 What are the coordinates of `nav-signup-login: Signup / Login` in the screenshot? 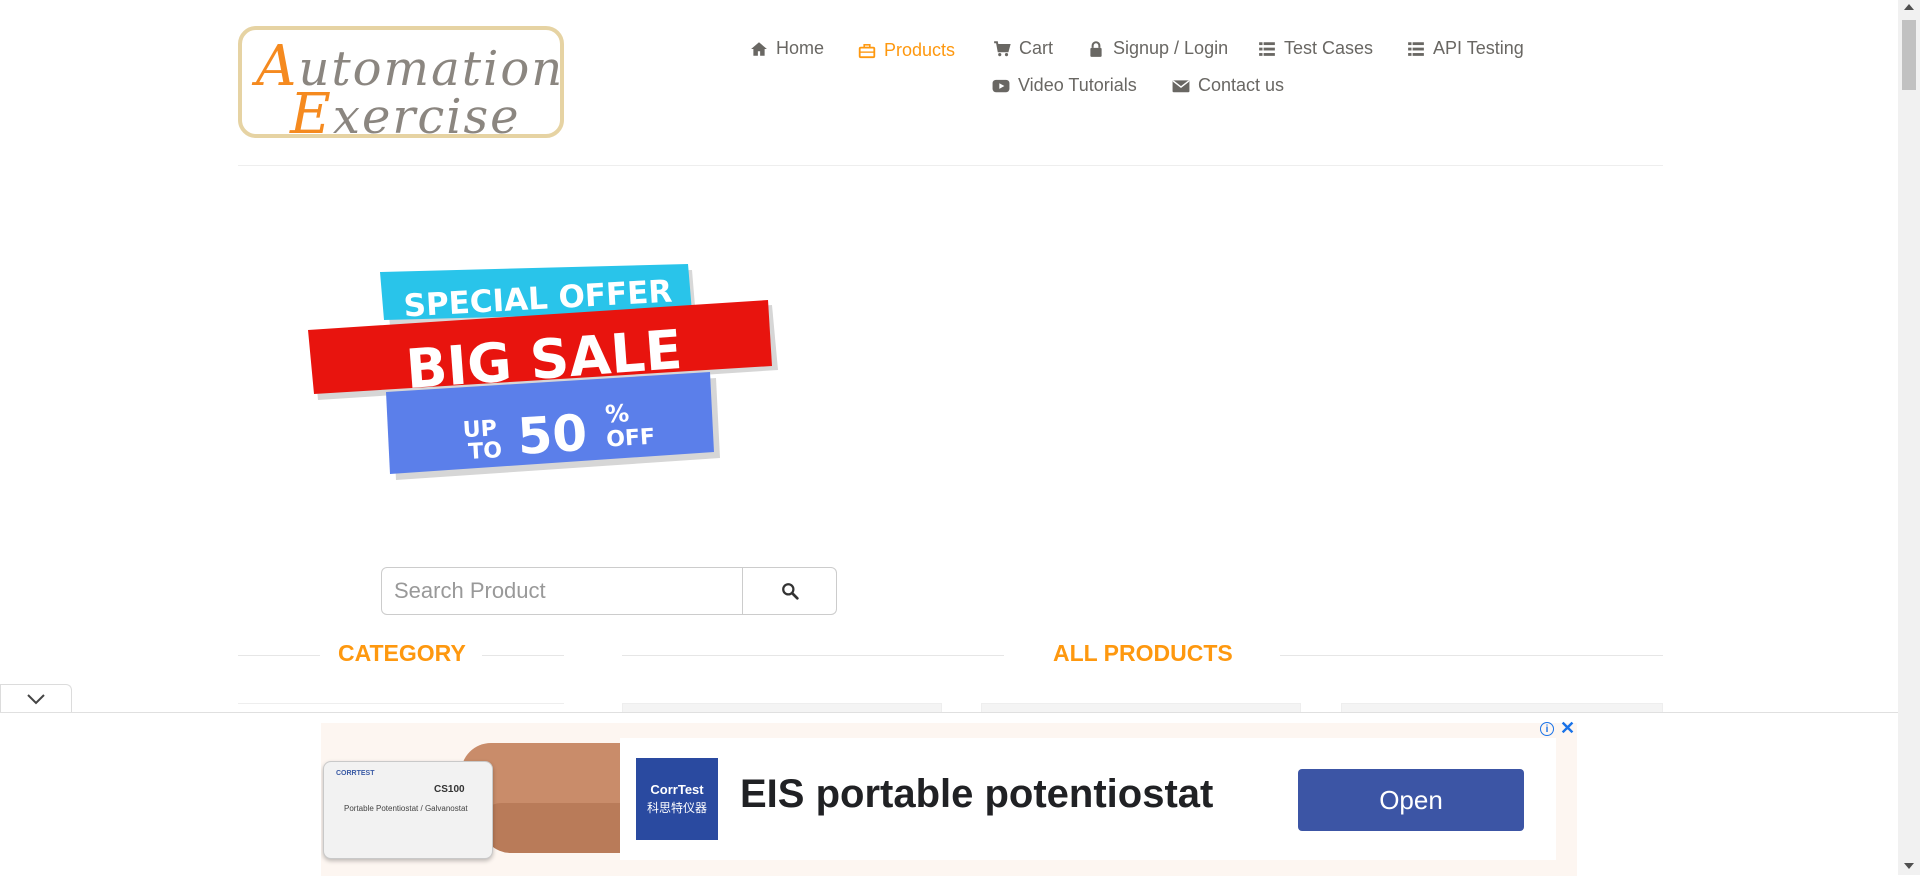 It's located at (1157, 48).